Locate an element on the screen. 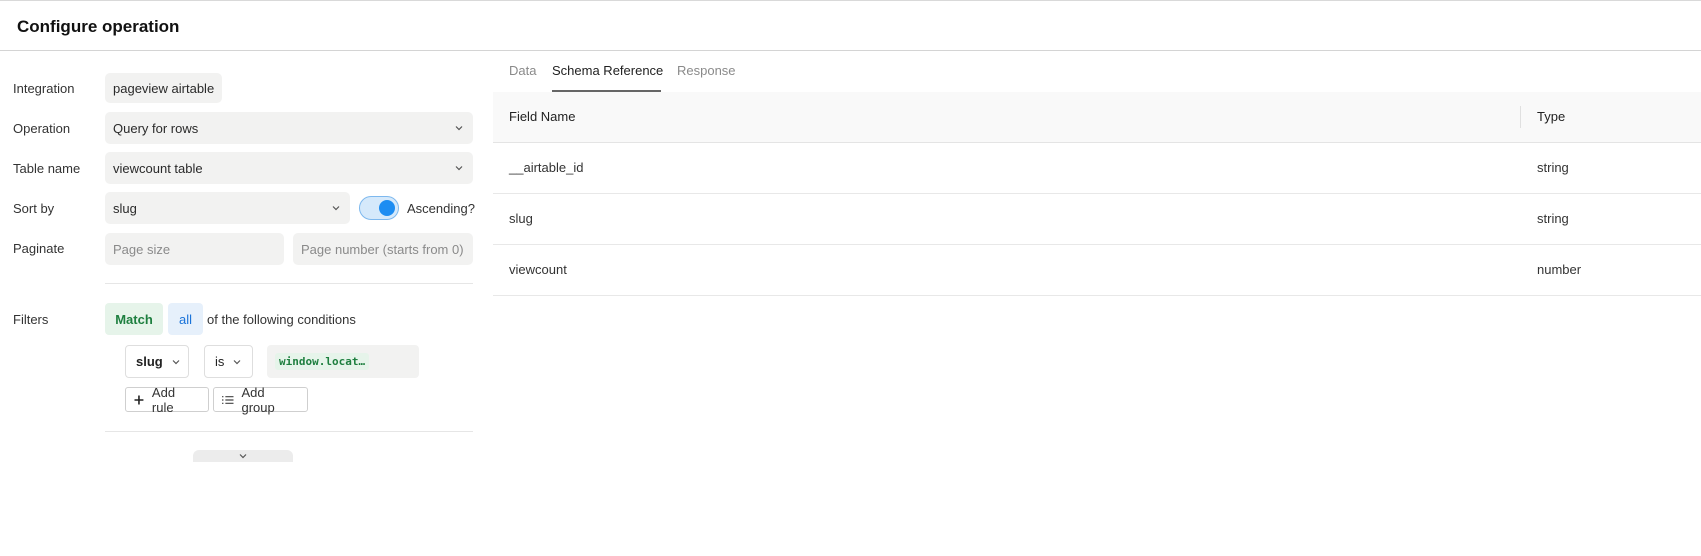  integration-select: pageview airtable is located at coordinates (163, 88).